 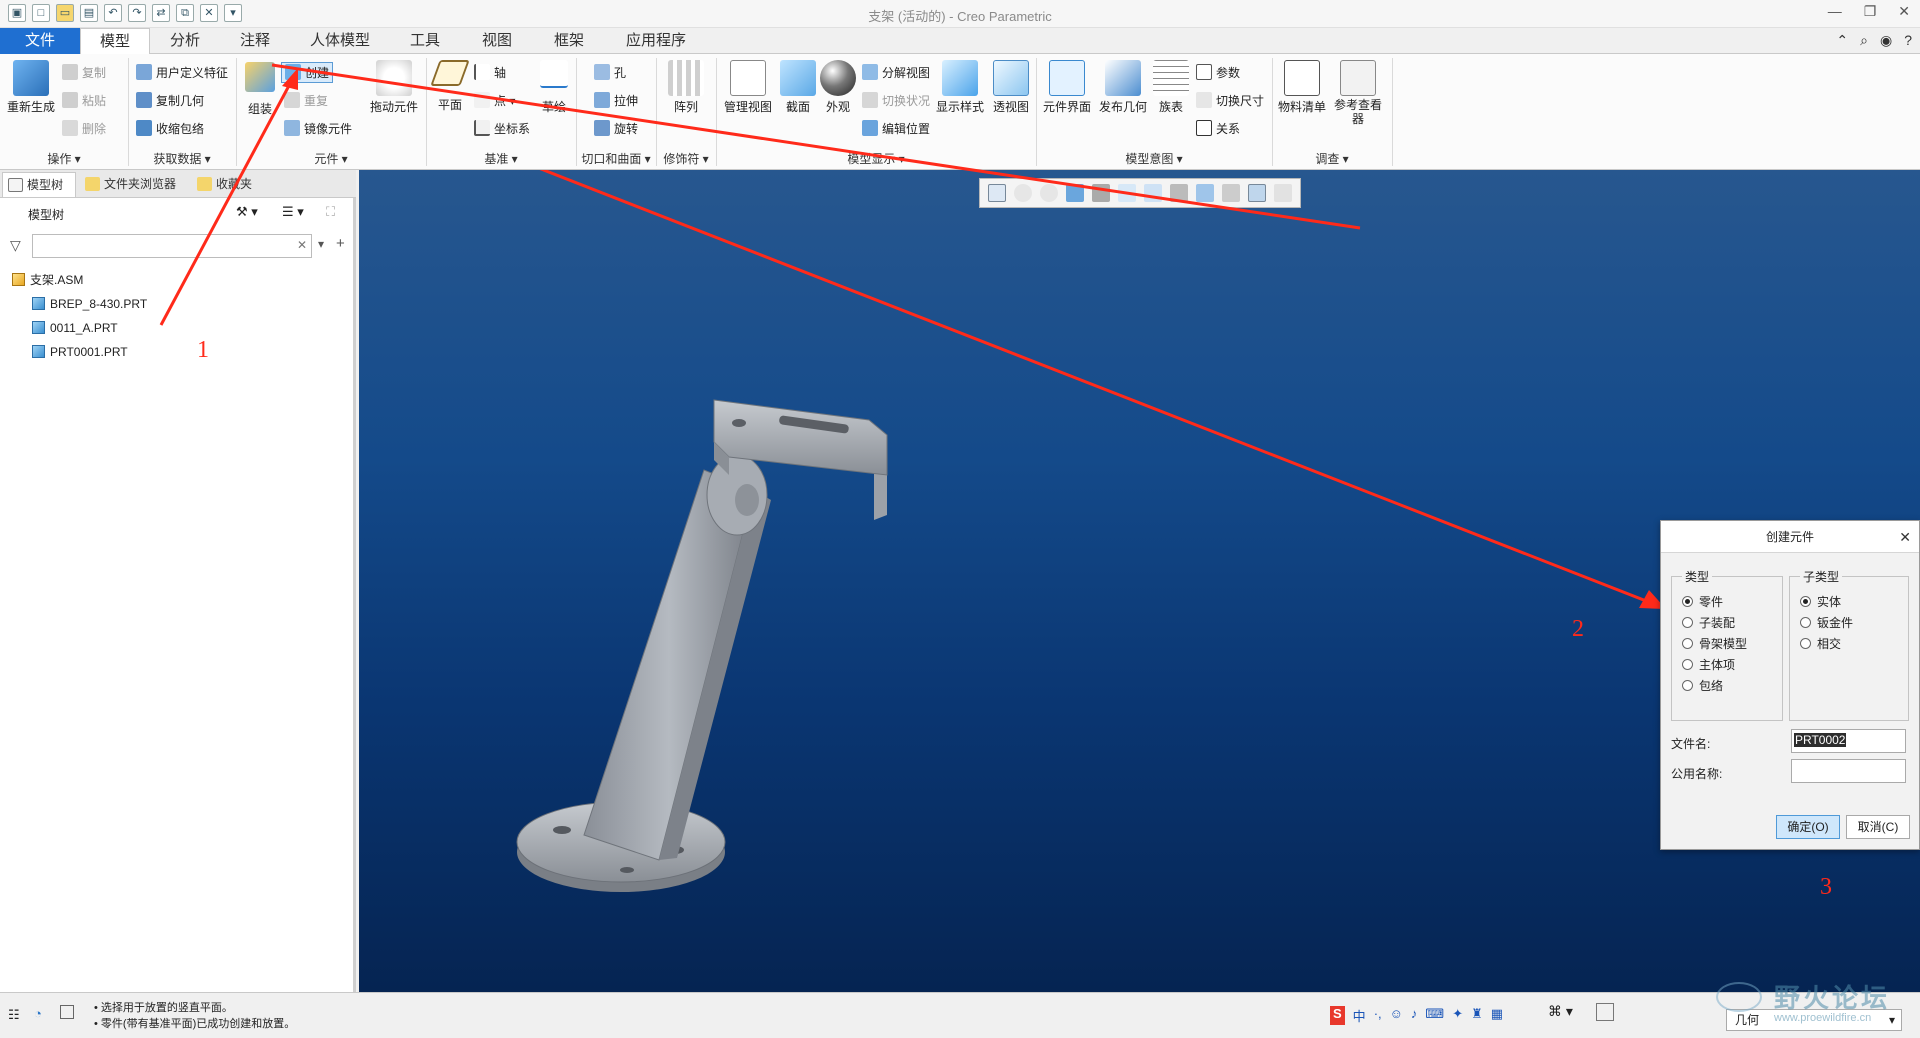 I want to click on tree-search-input: ✕, so click(x=172, y=246).